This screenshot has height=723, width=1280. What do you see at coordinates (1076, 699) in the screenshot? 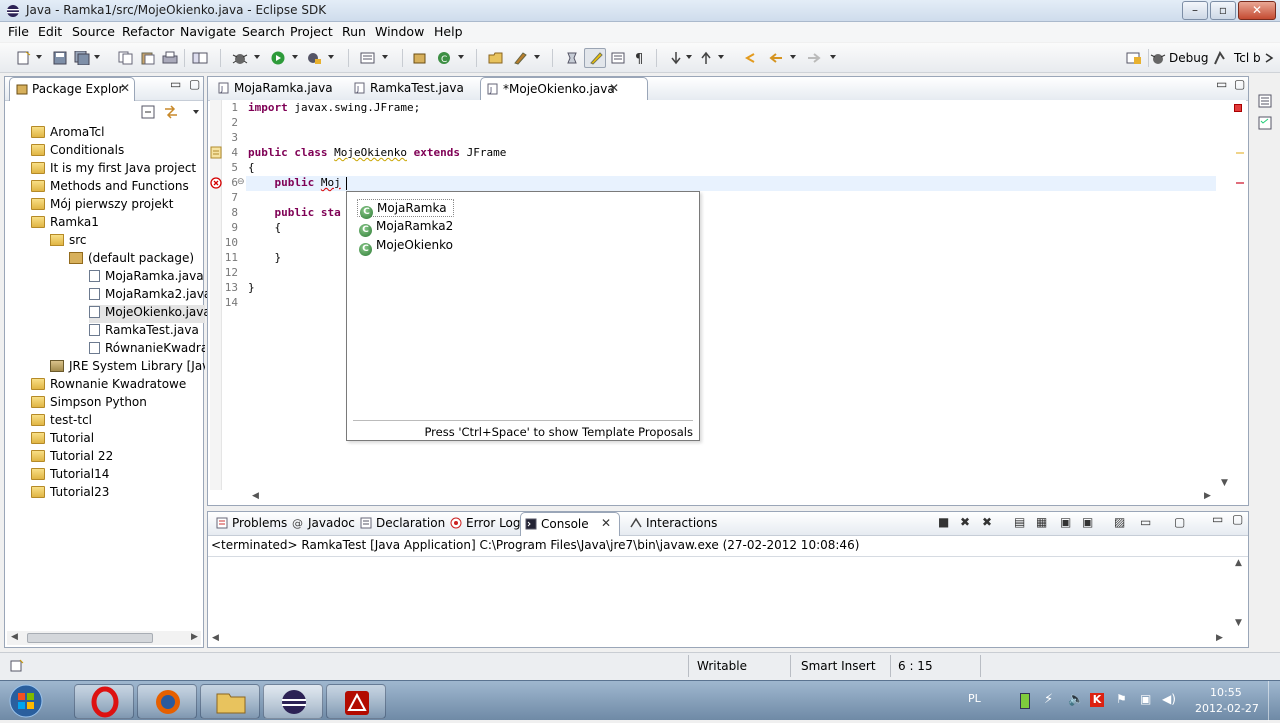
I see `volume-icon: 🔈` at bounding box center [1076, 699].